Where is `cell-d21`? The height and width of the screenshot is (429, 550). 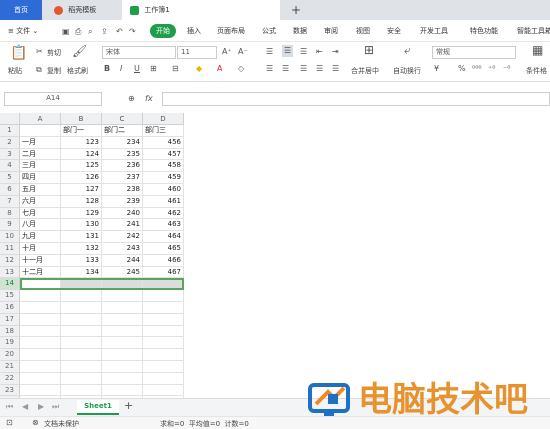
cell-d21 is located at coordinates (163, 367).